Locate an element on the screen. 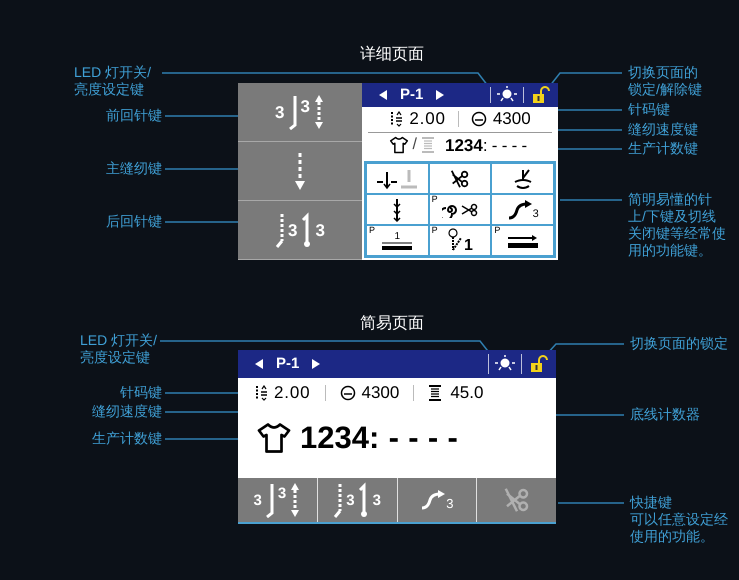 This screenshot has height=580, width=739. stitch-arrows-icon is located at coordinates (397, 210).